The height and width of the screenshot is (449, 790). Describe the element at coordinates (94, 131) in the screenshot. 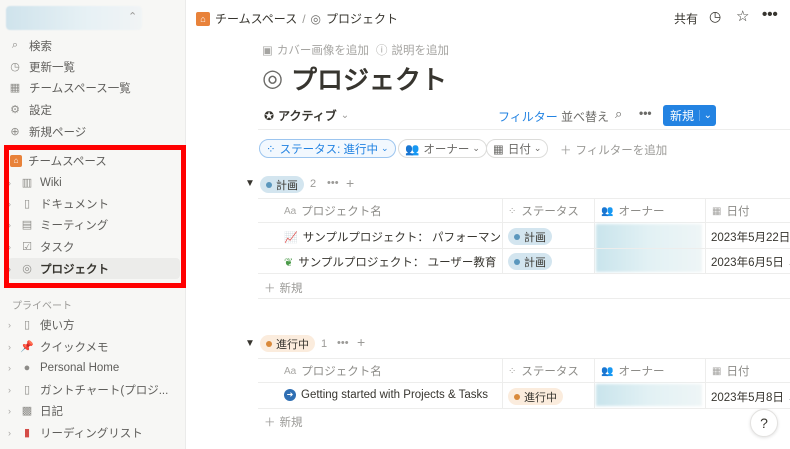

I see `sidebar-item-new-page: ⊕ 新規ページ` at that location.